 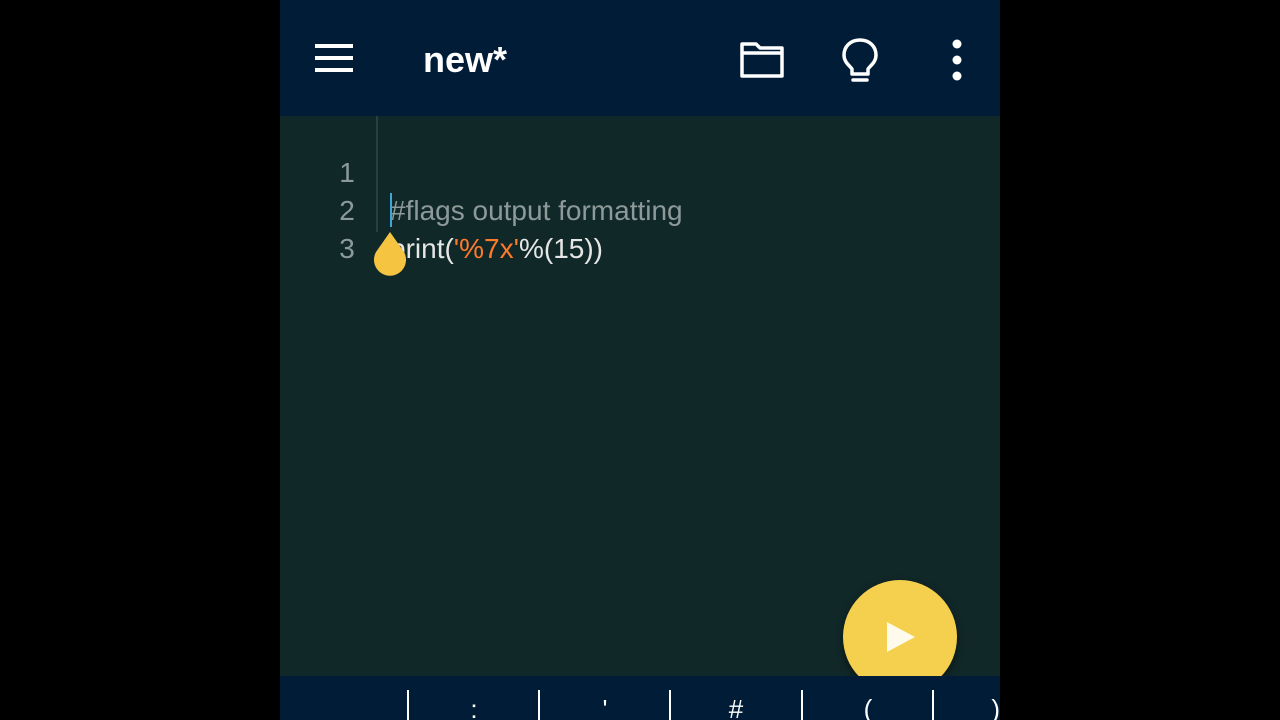 I want to click on line-number: 1, so click(x=347, y=172).